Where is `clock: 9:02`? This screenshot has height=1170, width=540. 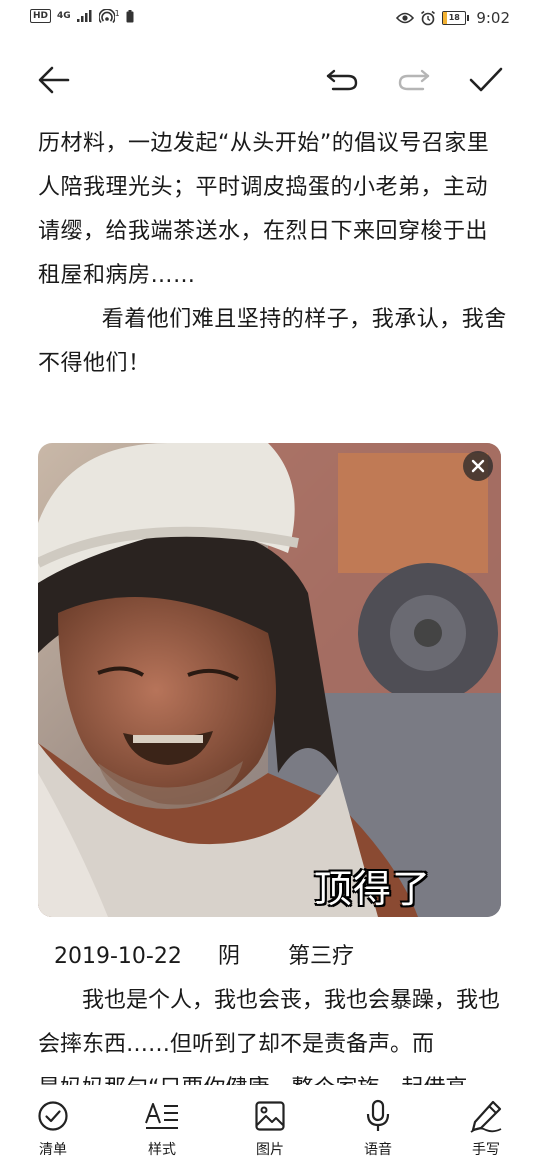 clock: 9:02 is located at coordinates (493, 18).